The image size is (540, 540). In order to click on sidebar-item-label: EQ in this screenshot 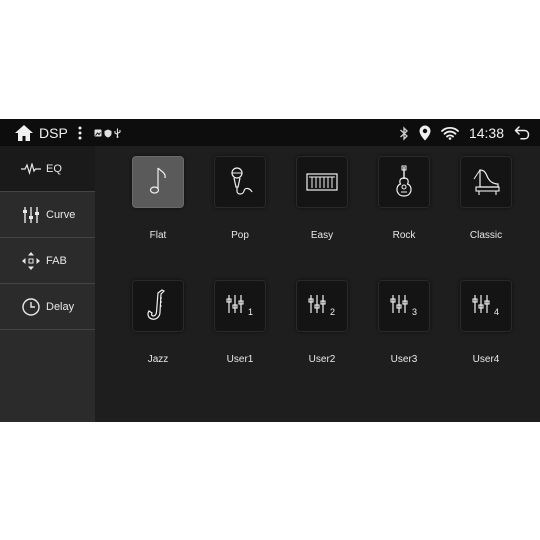, I will do `click(54, 168)`.